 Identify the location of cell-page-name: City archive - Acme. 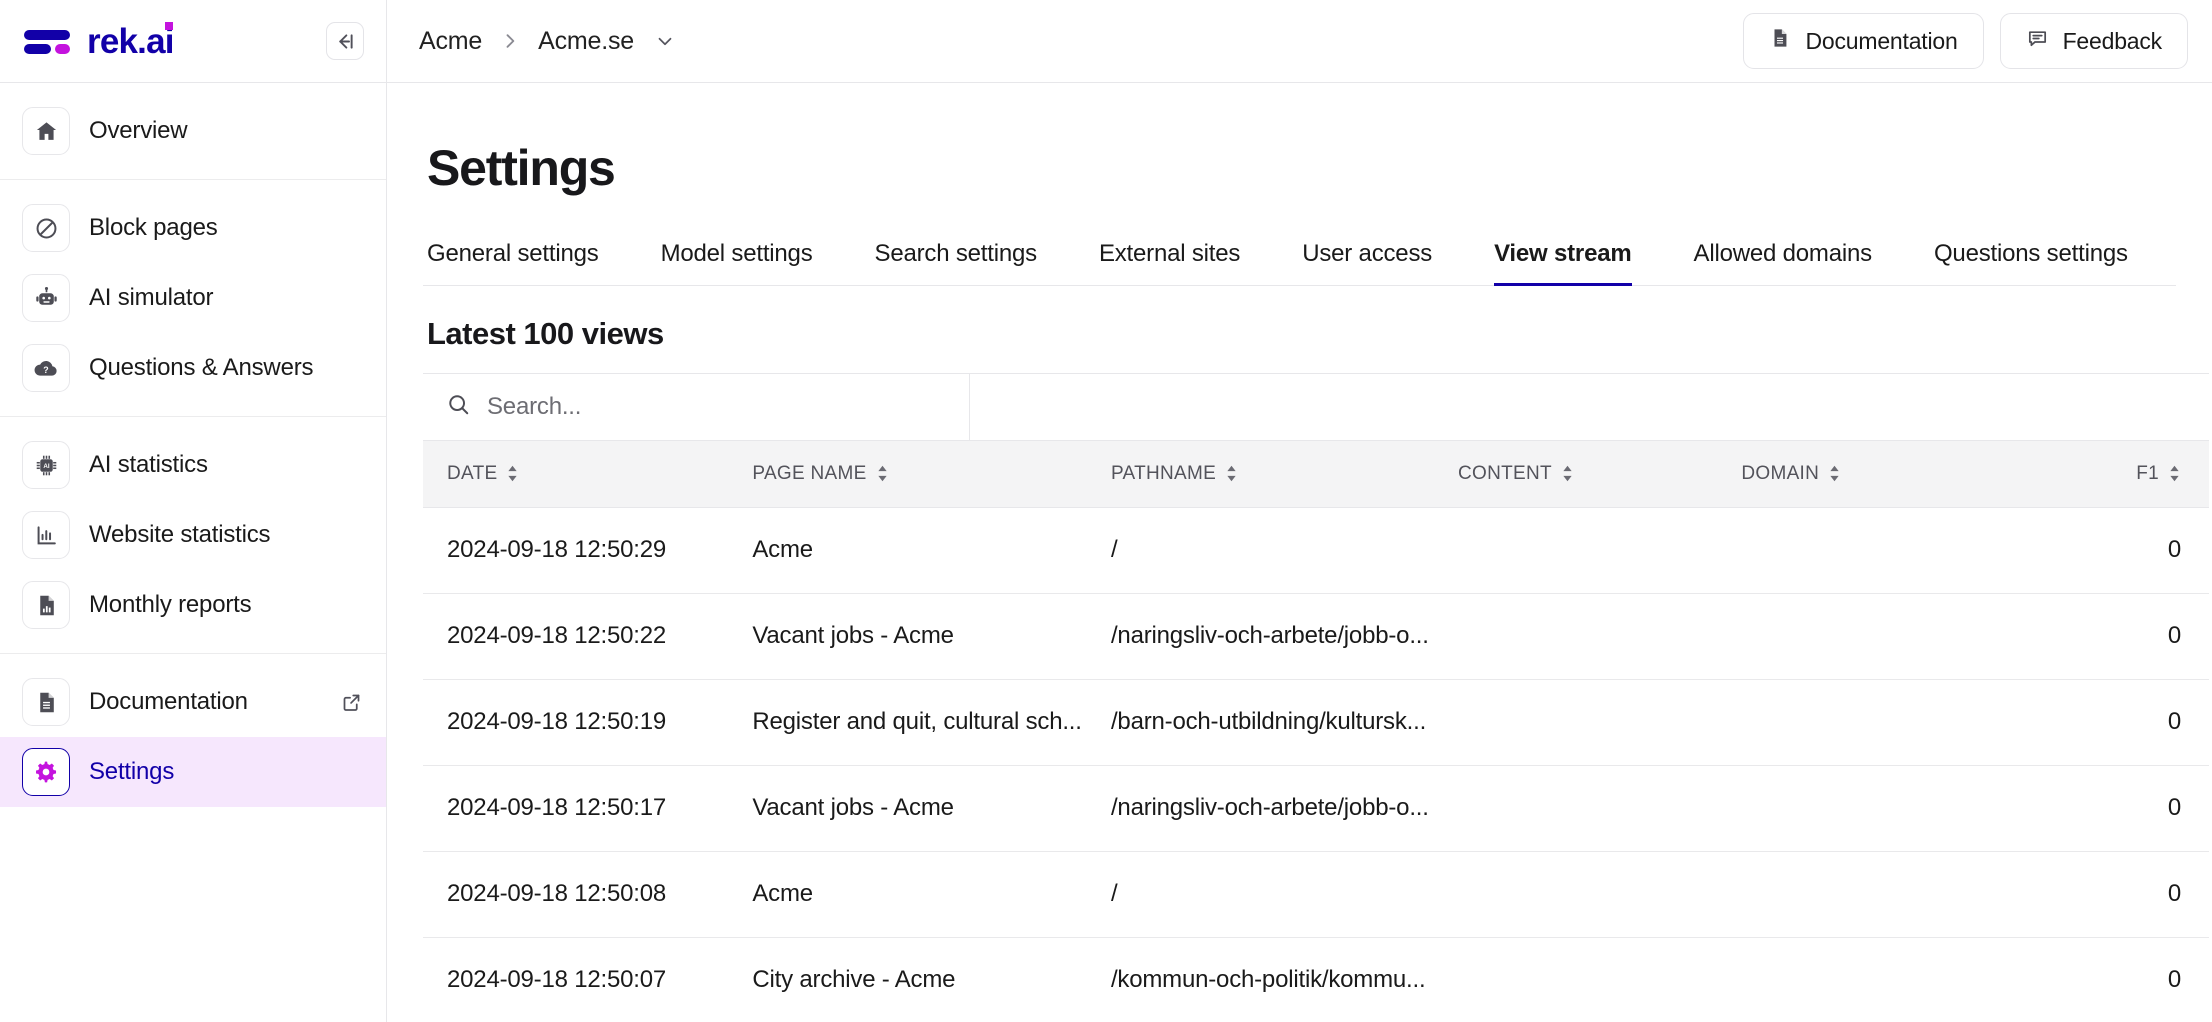
(907, 979).